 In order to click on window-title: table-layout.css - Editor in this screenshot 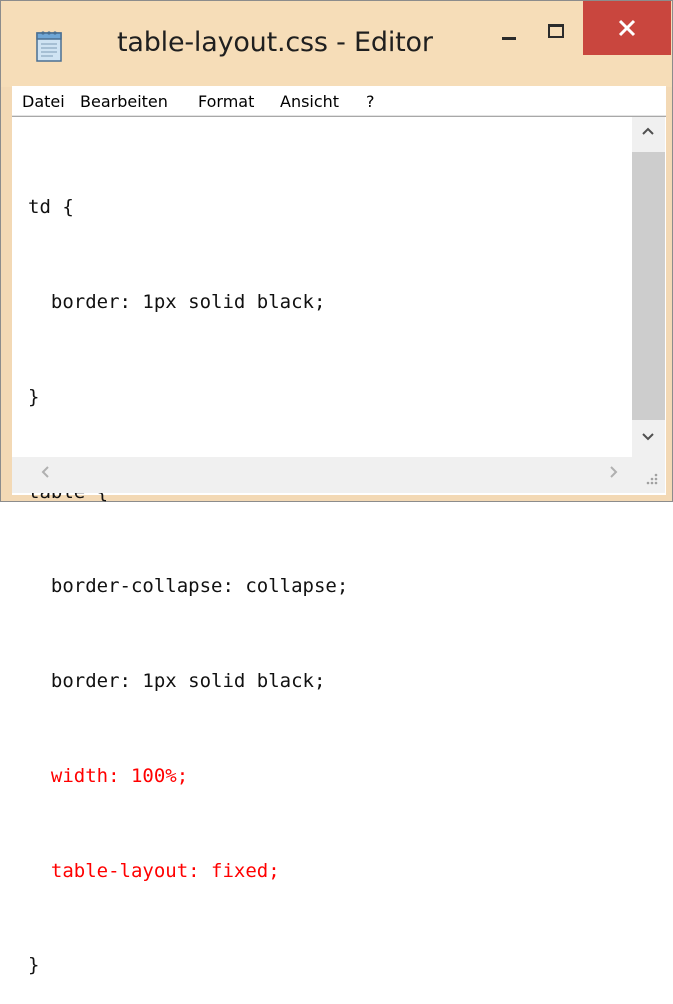, I will do `click(275, 42)`.